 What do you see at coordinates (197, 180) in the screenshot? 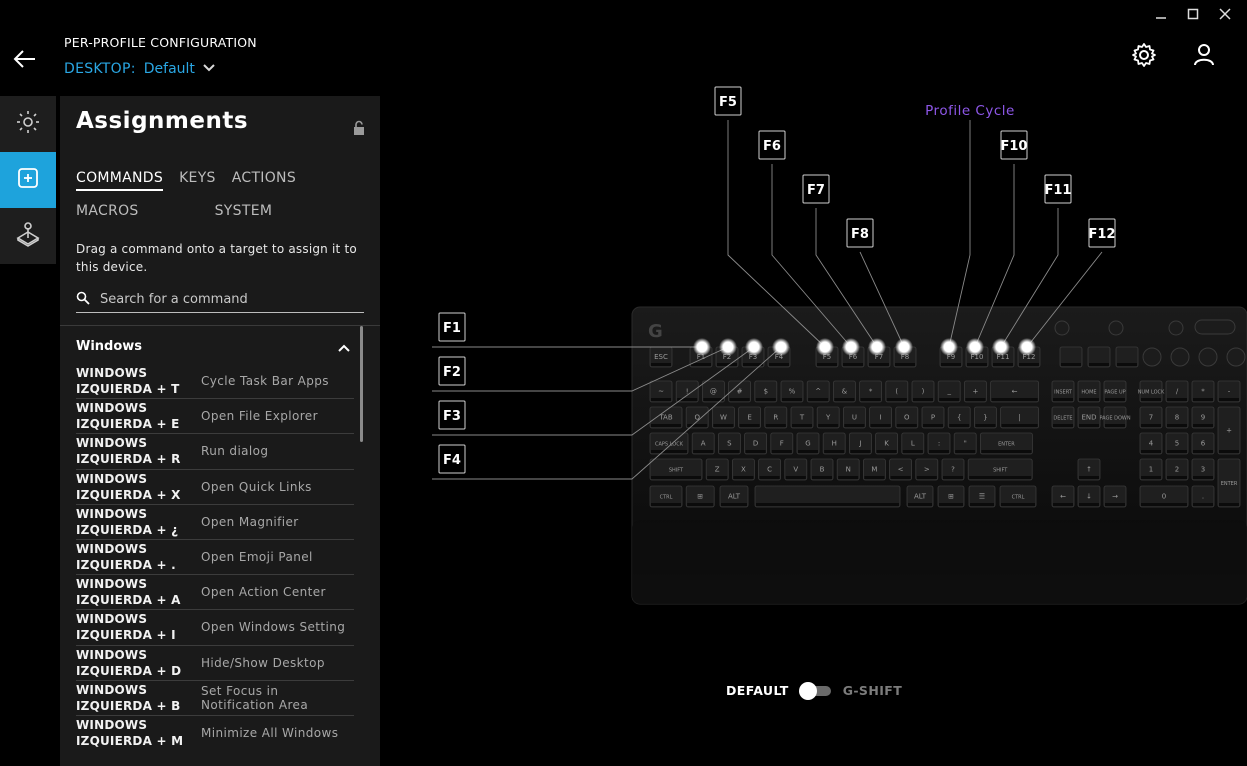
I see `tab-keys: KEYS` at bounding box center [197, 180].